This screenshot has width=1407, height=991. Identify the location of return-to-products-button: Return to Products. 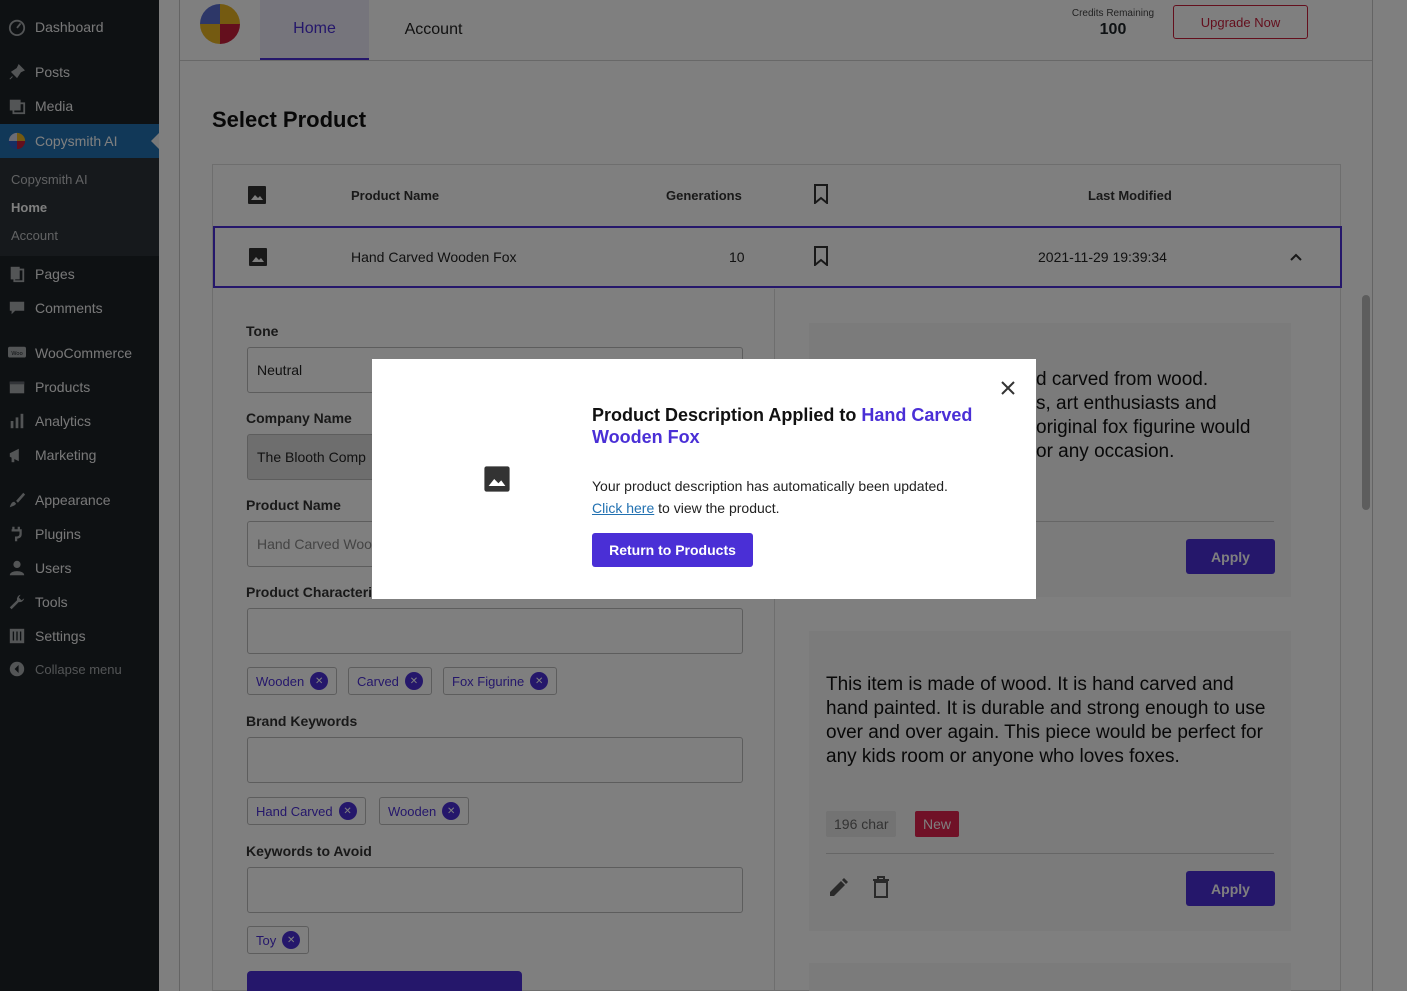
(672, 550).